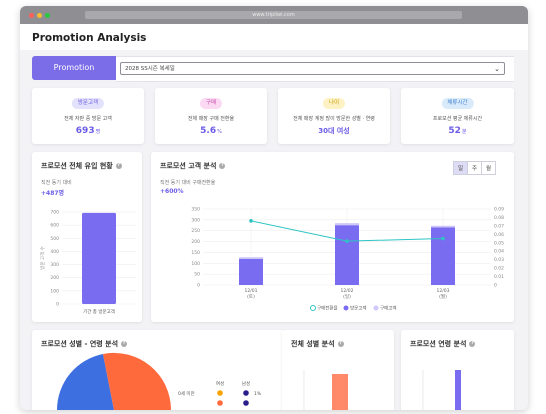 The image size is (546, 414). I want to click on left-tick-label: 150, so click(195, 253).